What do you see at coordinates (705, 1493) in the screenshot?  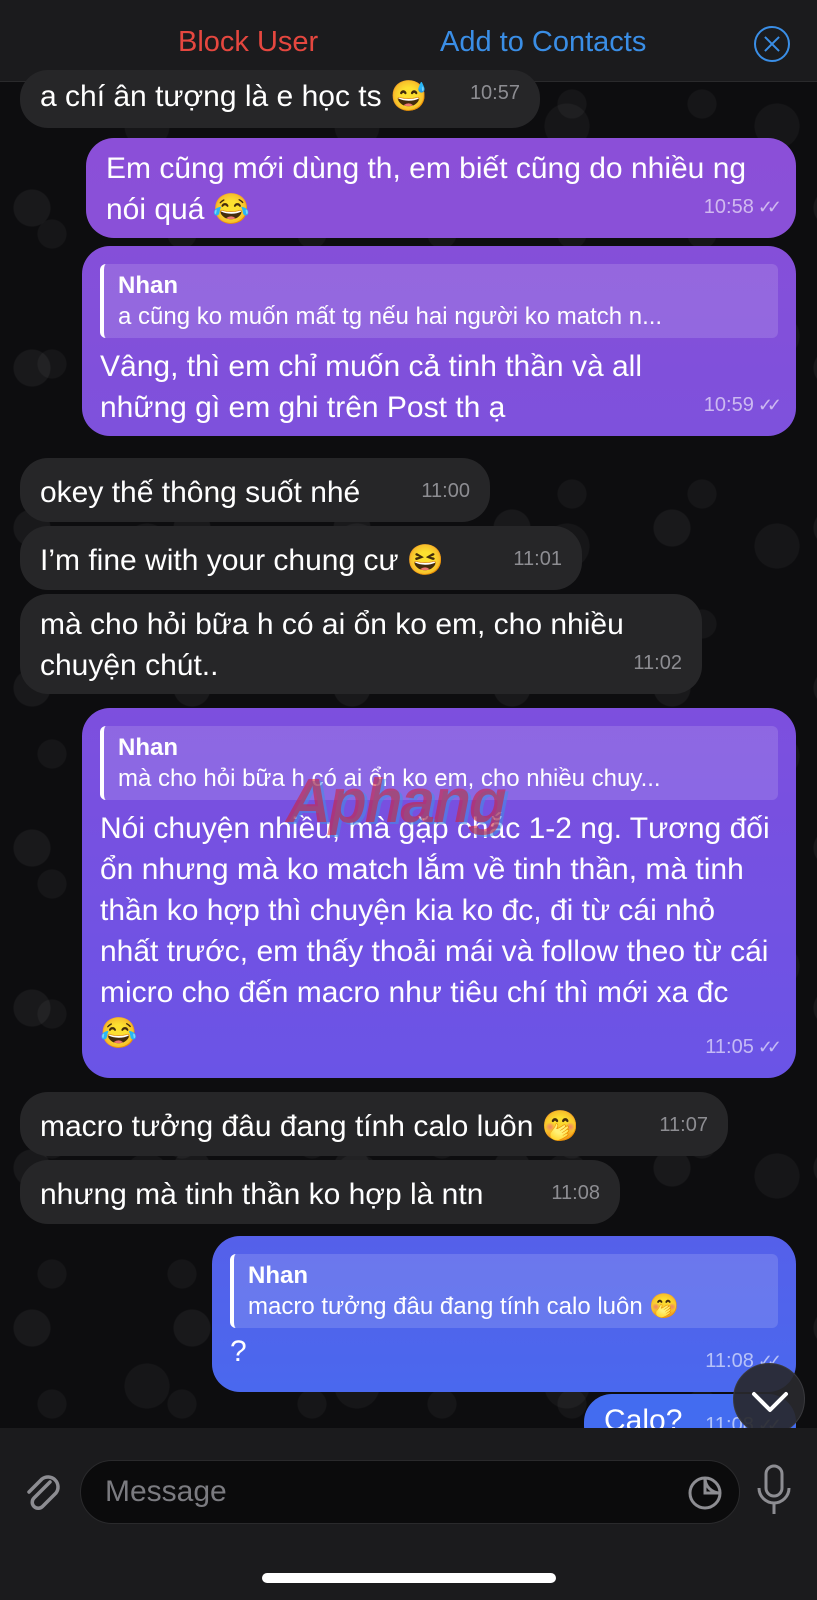 I see `sticker-icon` at bounding box center [705, 1493].